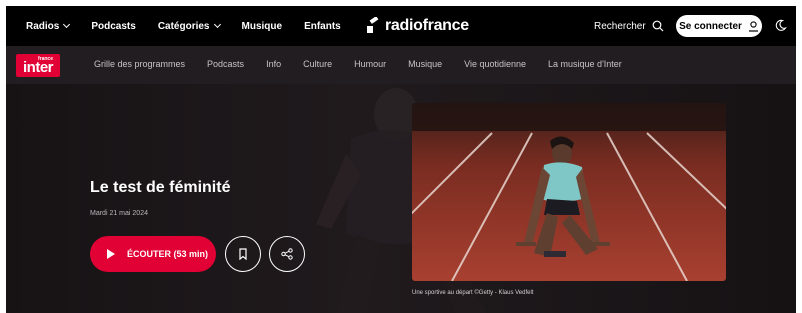 The width and height of the screenshot is (802, 313). I want to click on listen-label: ÉCOUTER (53 min), so click(168, 254).